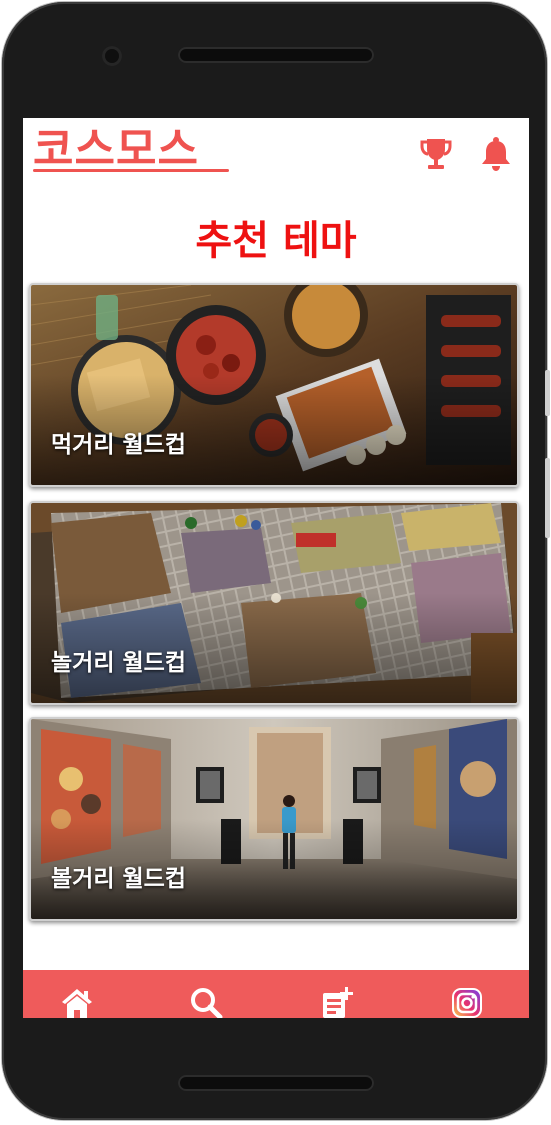  I want to click on logo-underline, so click(131, 170).